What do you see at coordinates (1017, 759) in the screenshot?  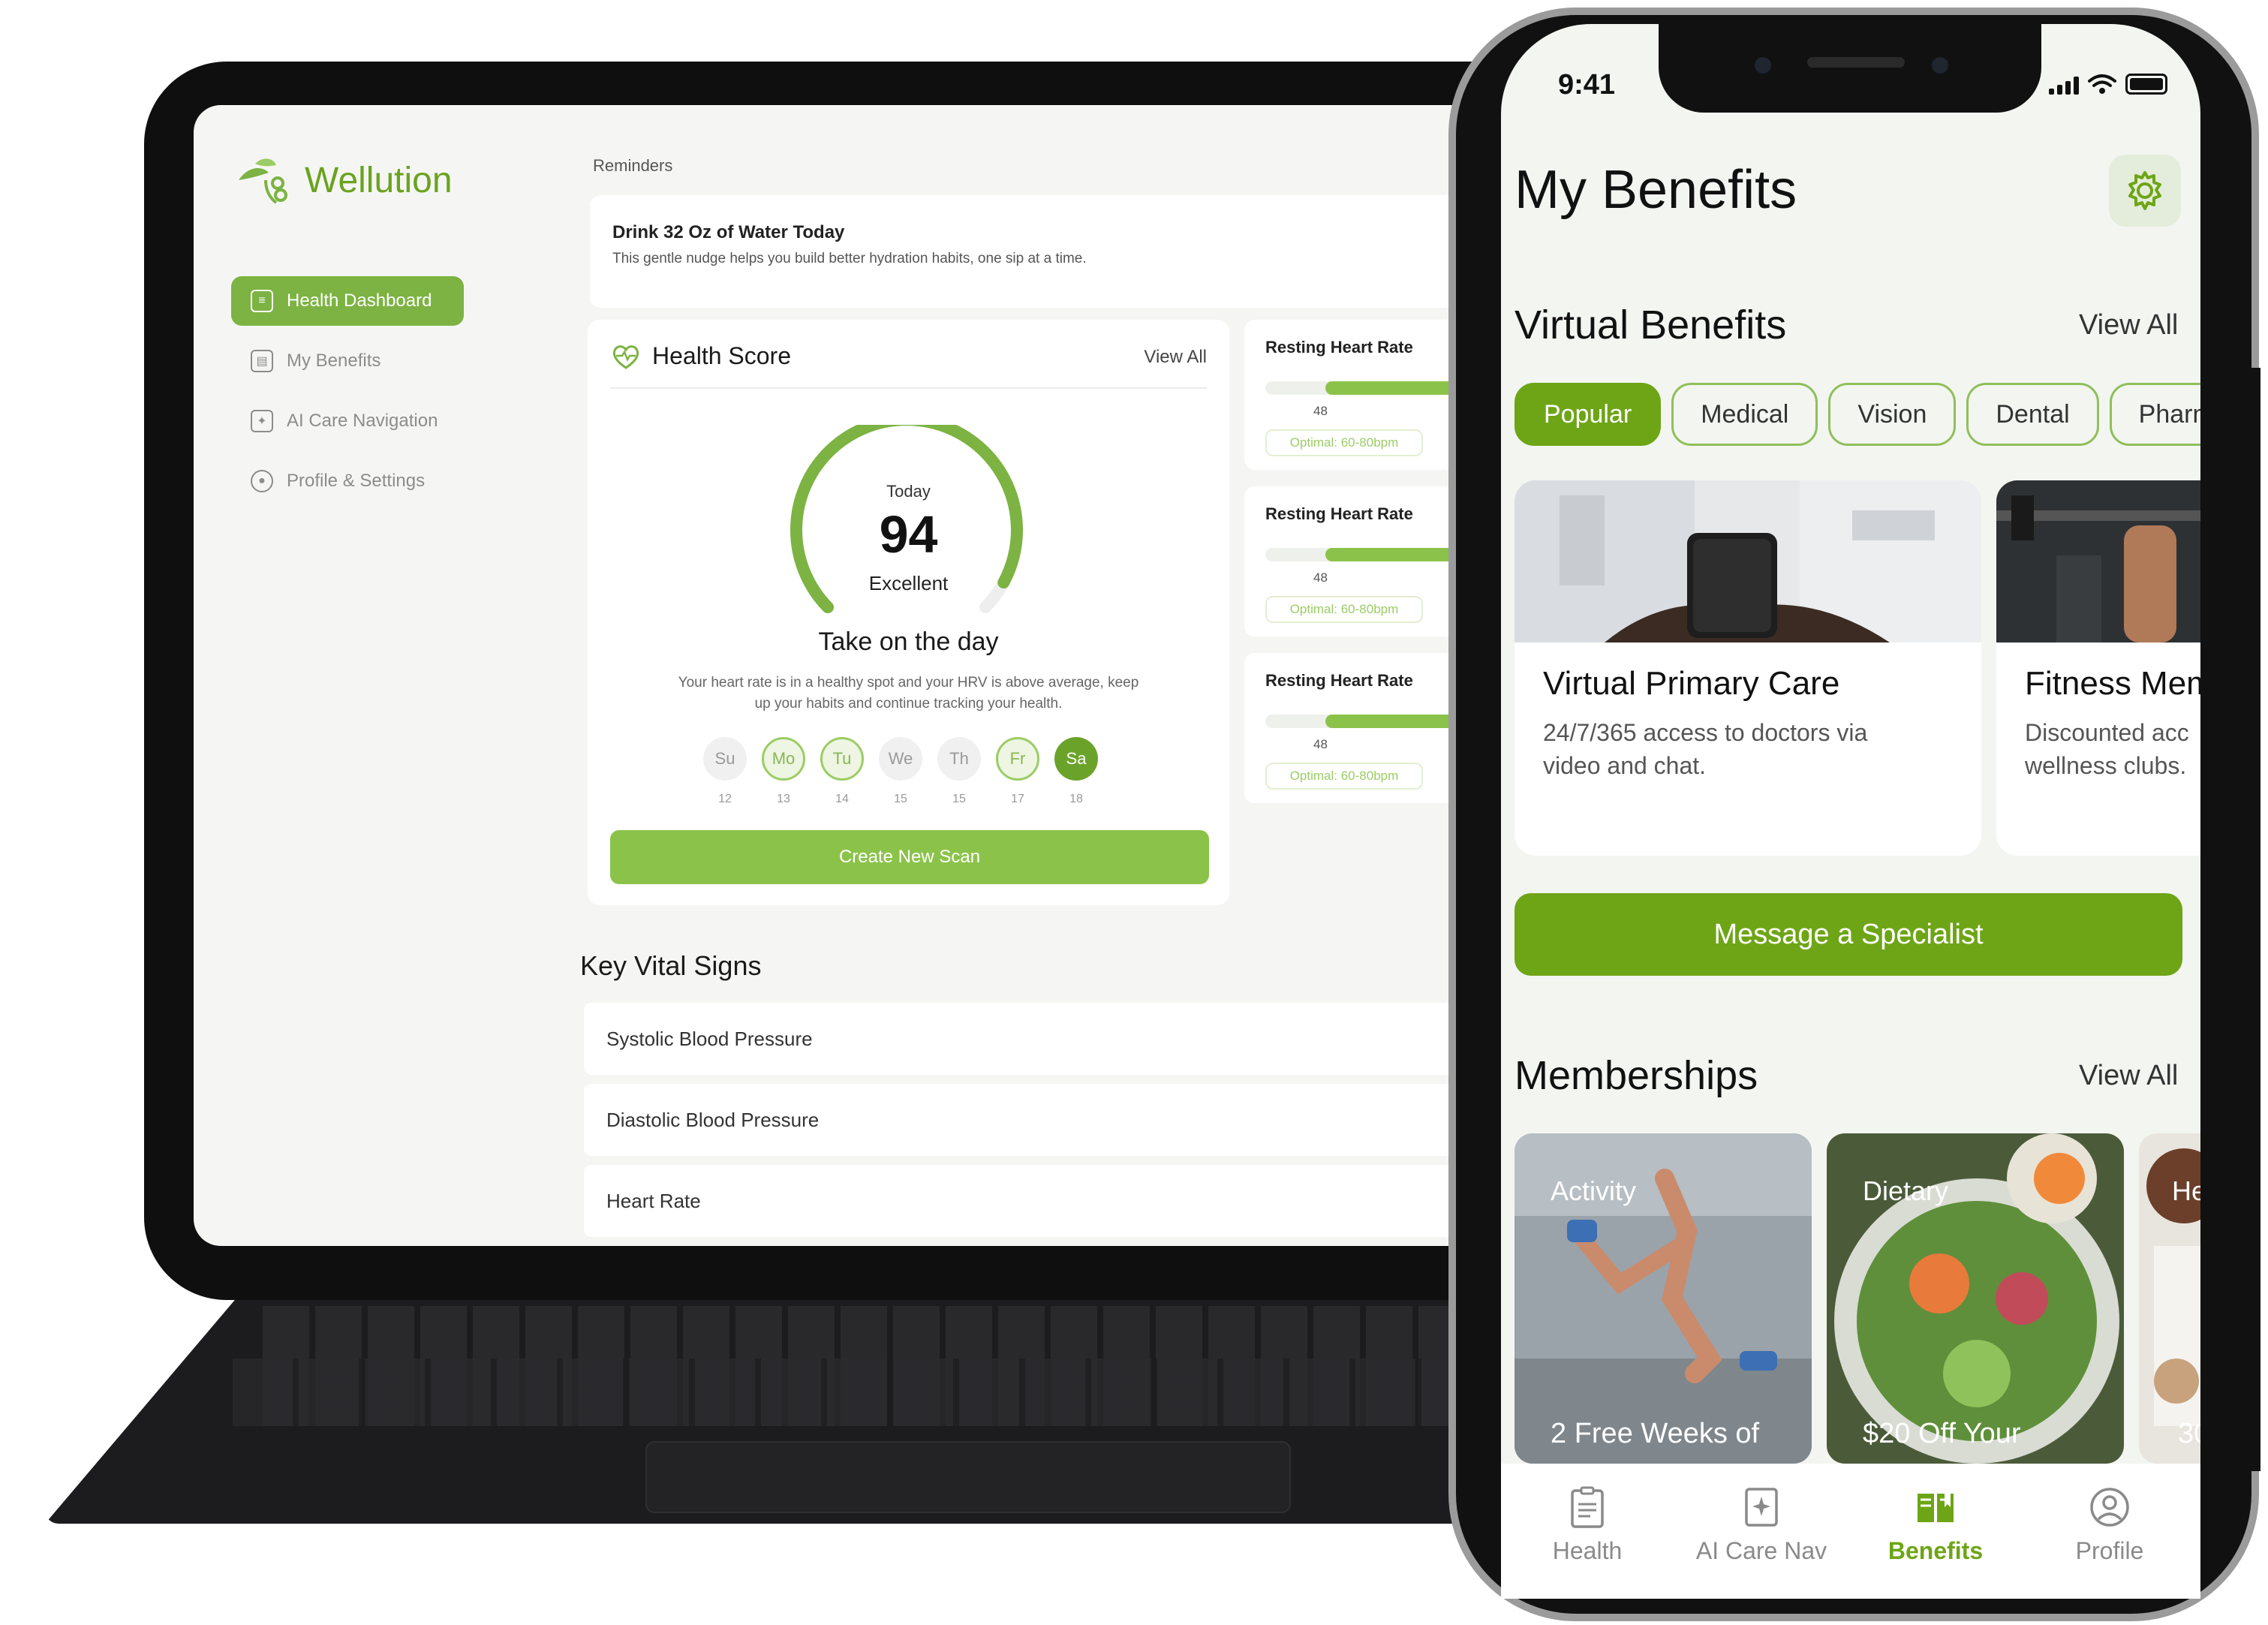 I see `day-circle: Fr` at bounding box center [1017, 759].